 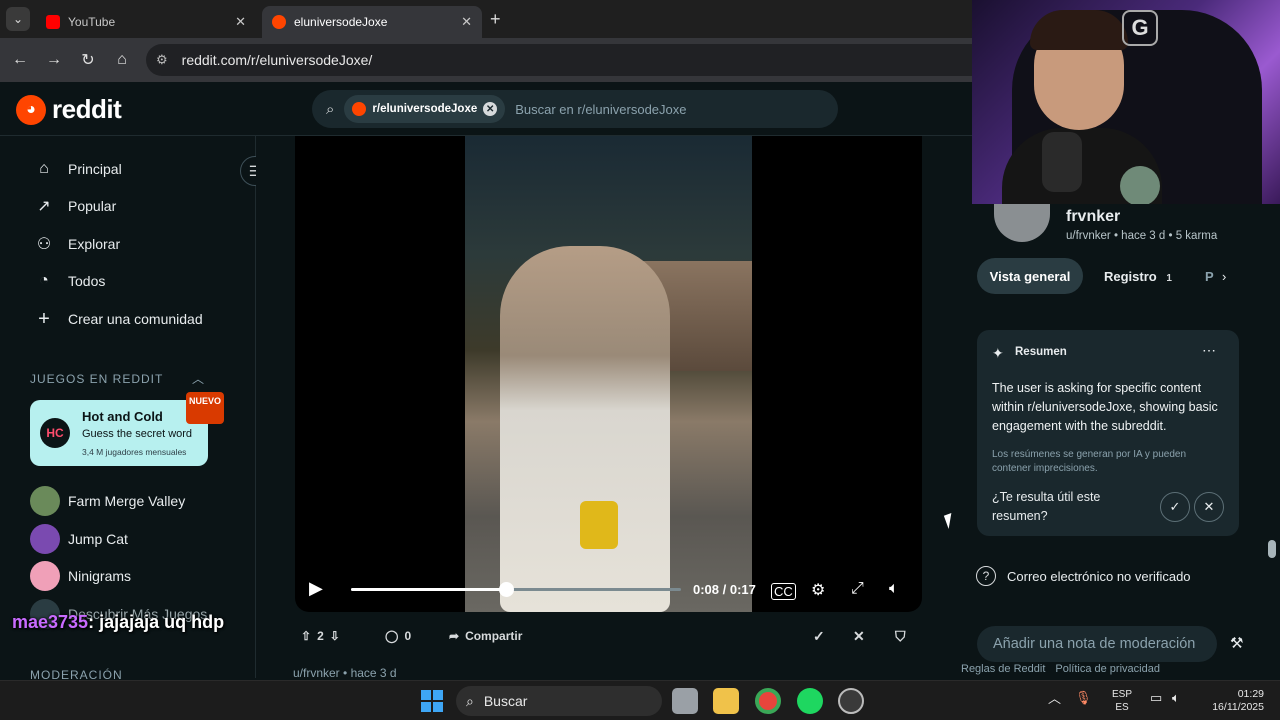 What do you see at coordinates (599, 525) in the screenshot?
I see `video-can` at bounding box center [599, 525].